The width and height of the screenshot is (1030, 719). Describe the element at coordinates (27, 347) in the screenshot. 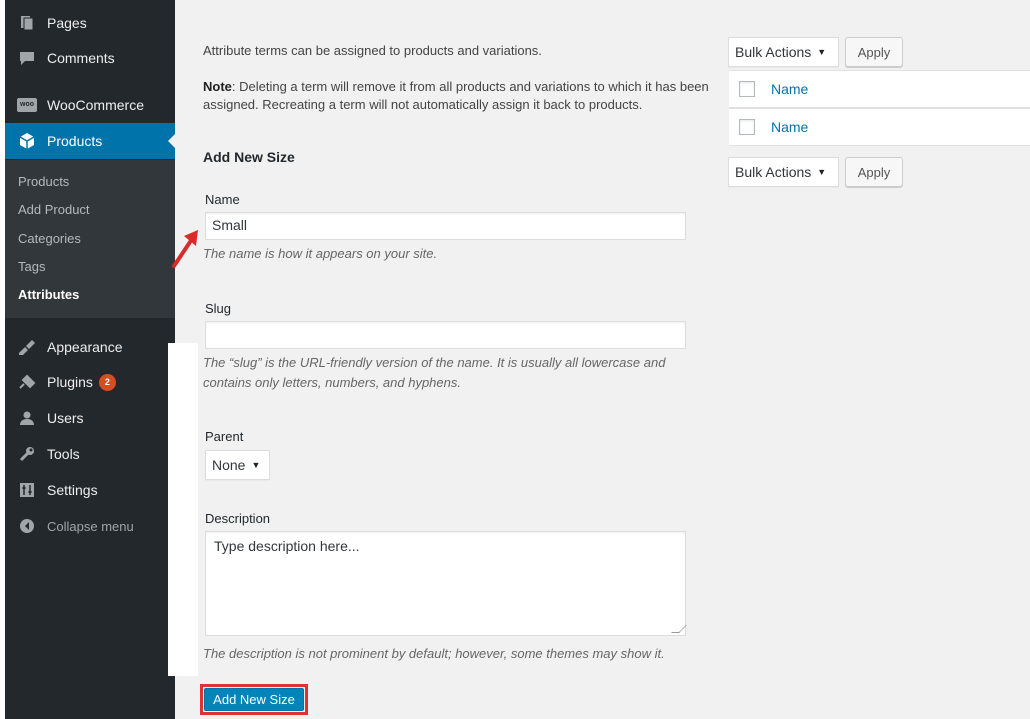

I see `appearance-icon` at that location.